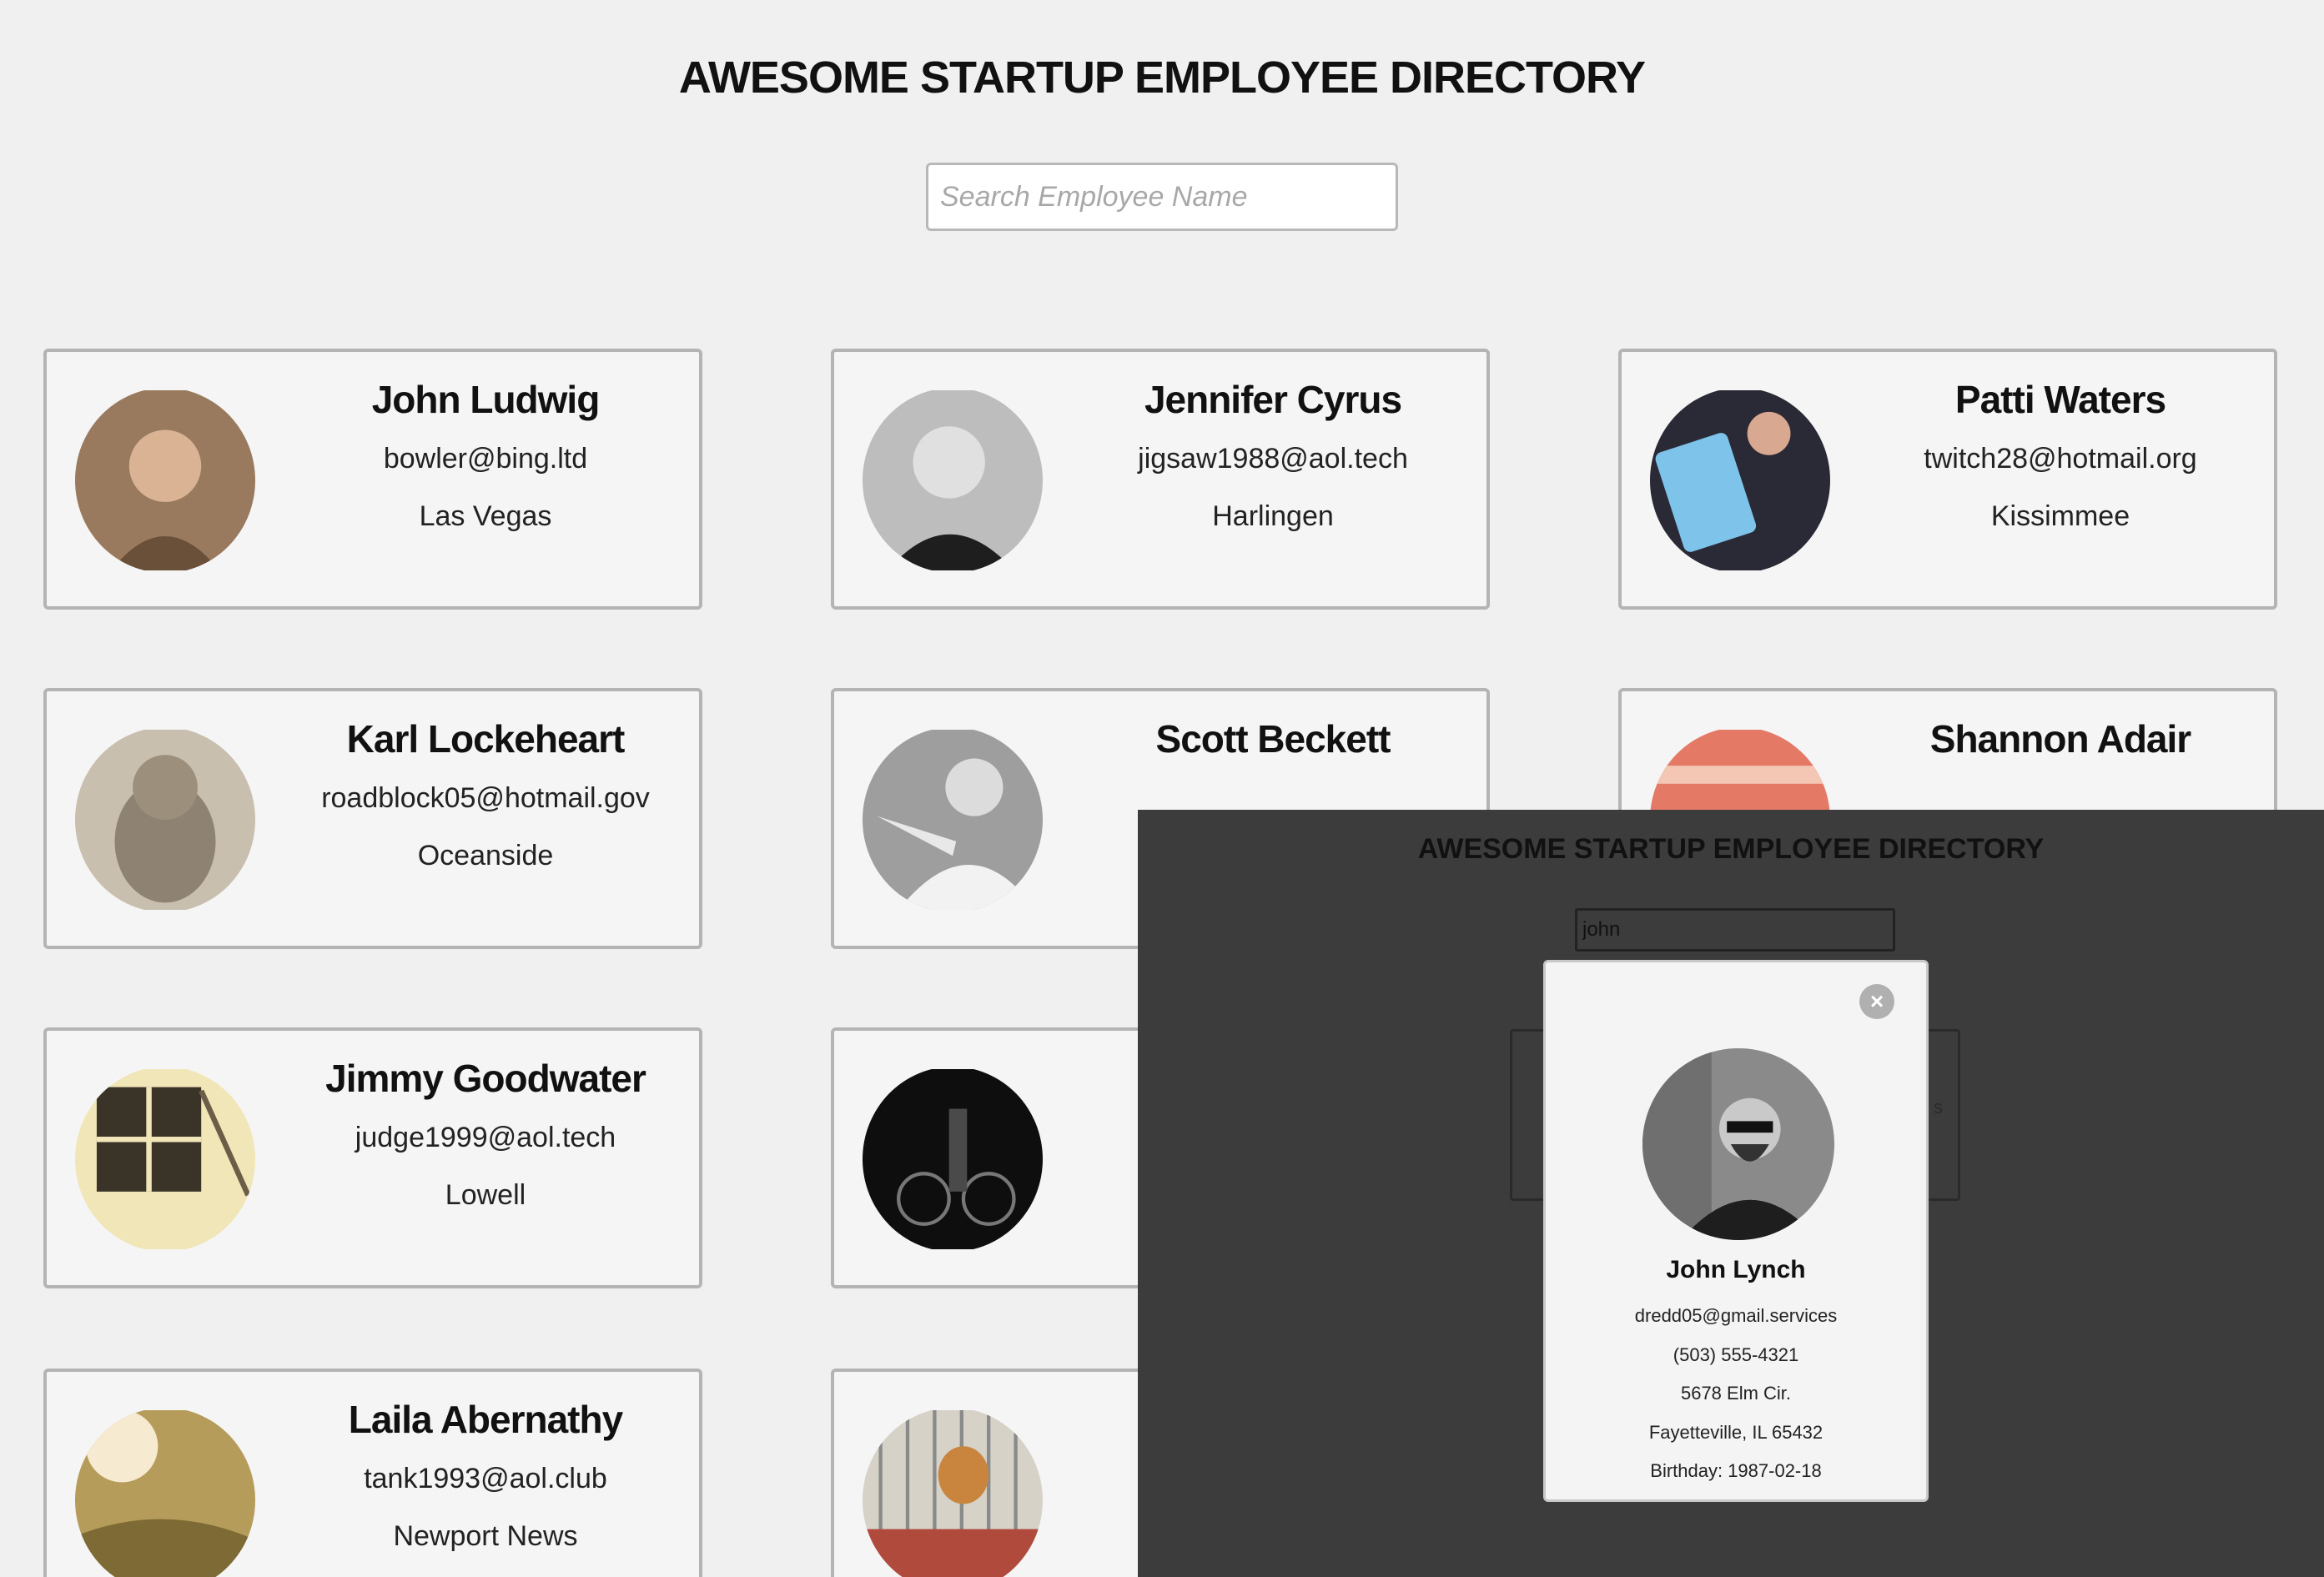 This screenshot has width=2324, height=1577. I want to click on employee-name: John Ludwig, so click(486, 399).